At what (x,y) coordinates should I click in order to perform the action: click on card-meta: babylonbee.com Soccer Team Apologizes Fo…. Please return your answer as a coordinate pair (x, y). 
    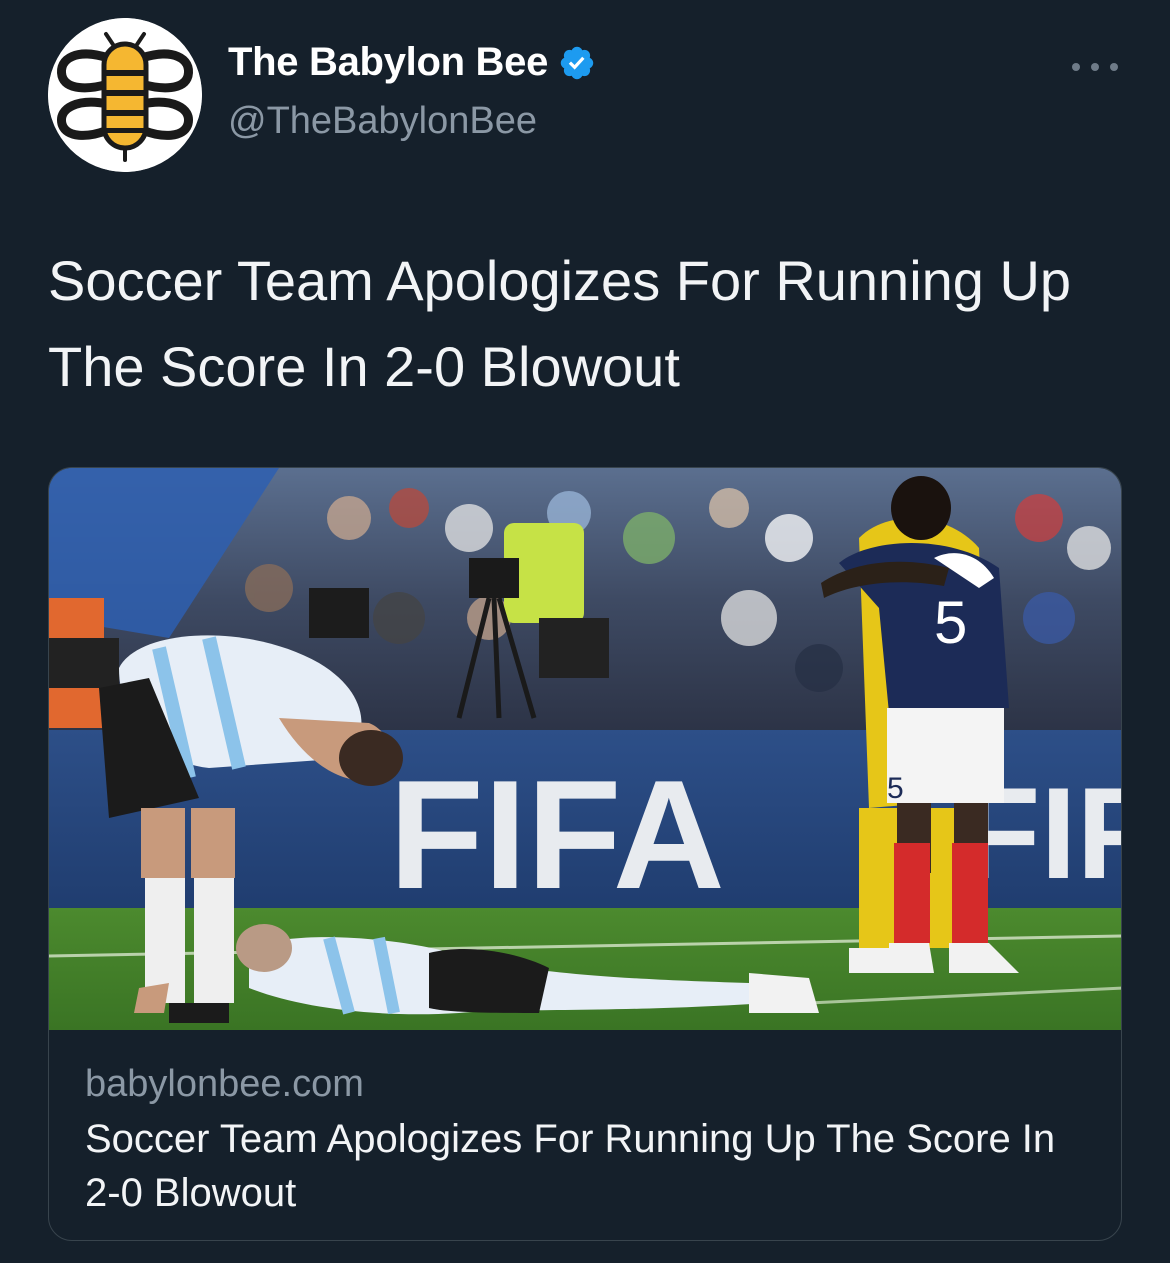
    Looking at the image, I should click on (585, 1138).